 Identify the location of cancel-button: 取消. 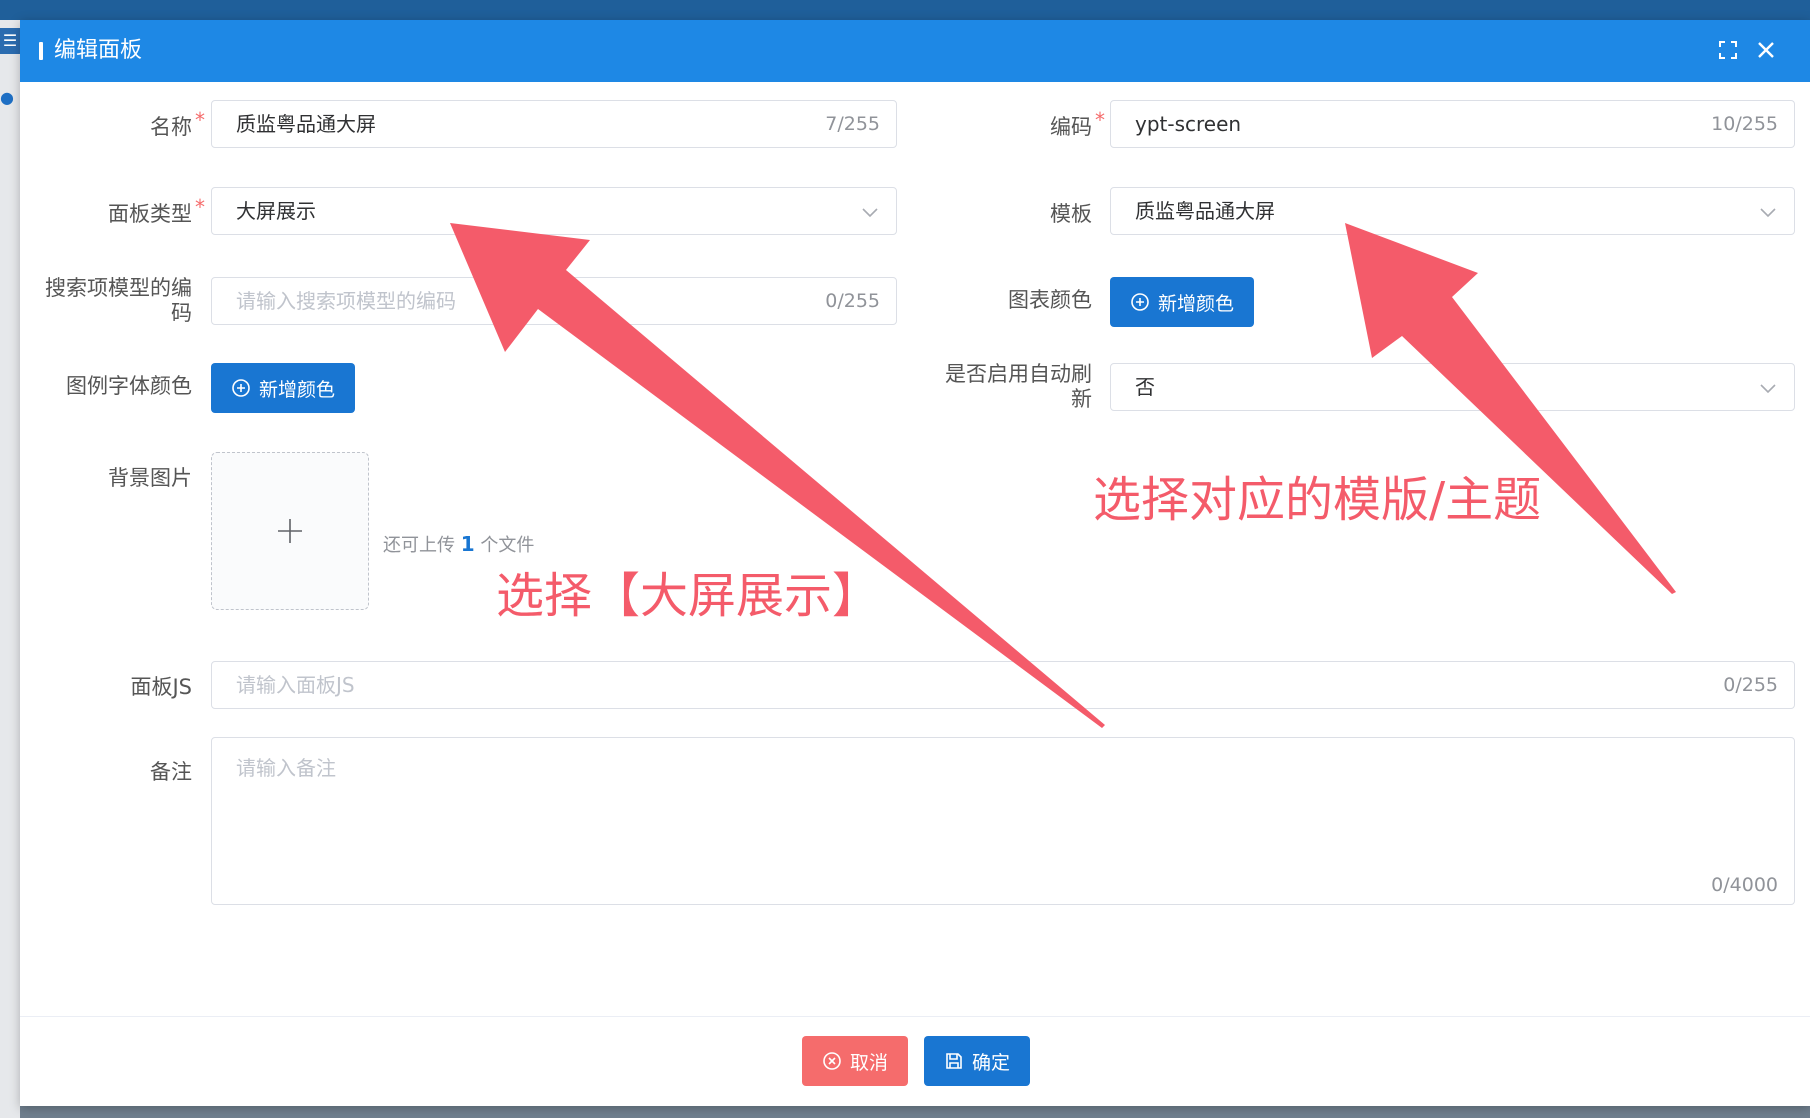
(855, 1061).